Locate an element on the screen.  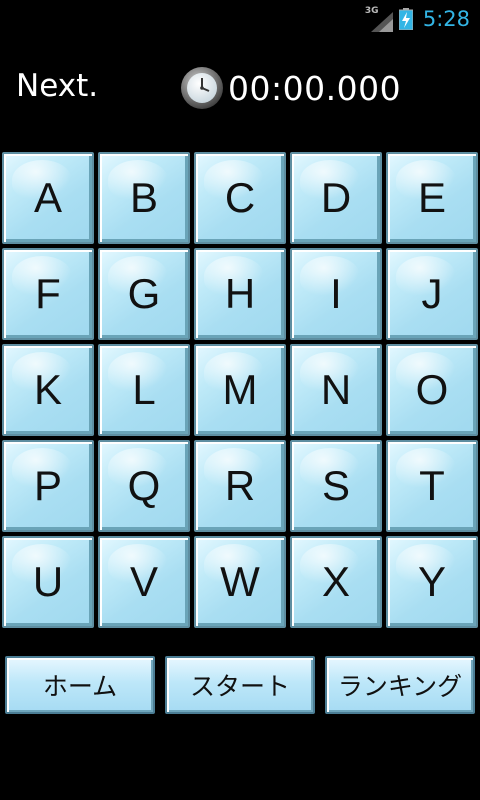
tile-k: K is located at coordinates (48, 390).